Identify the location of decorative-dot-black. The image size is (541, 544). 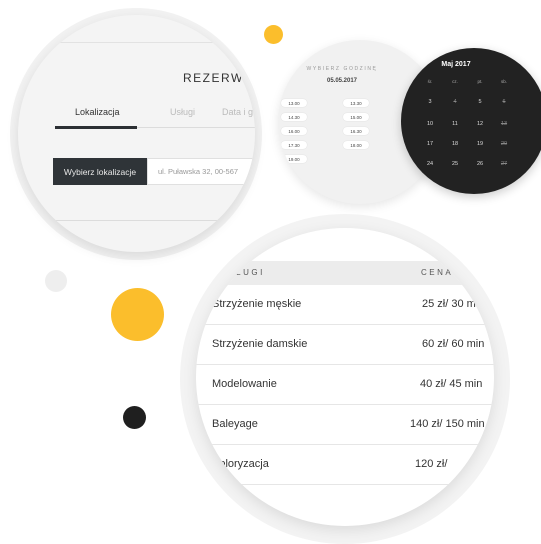
(134, 417).